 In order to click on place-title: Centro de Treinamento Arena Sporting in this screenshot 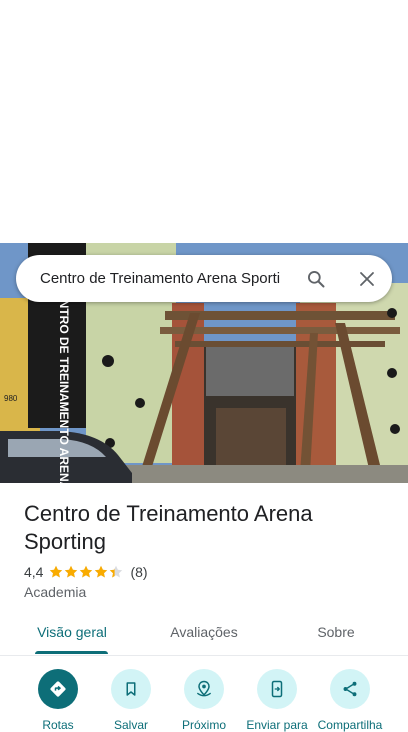, I will do `click(168, 527)`.